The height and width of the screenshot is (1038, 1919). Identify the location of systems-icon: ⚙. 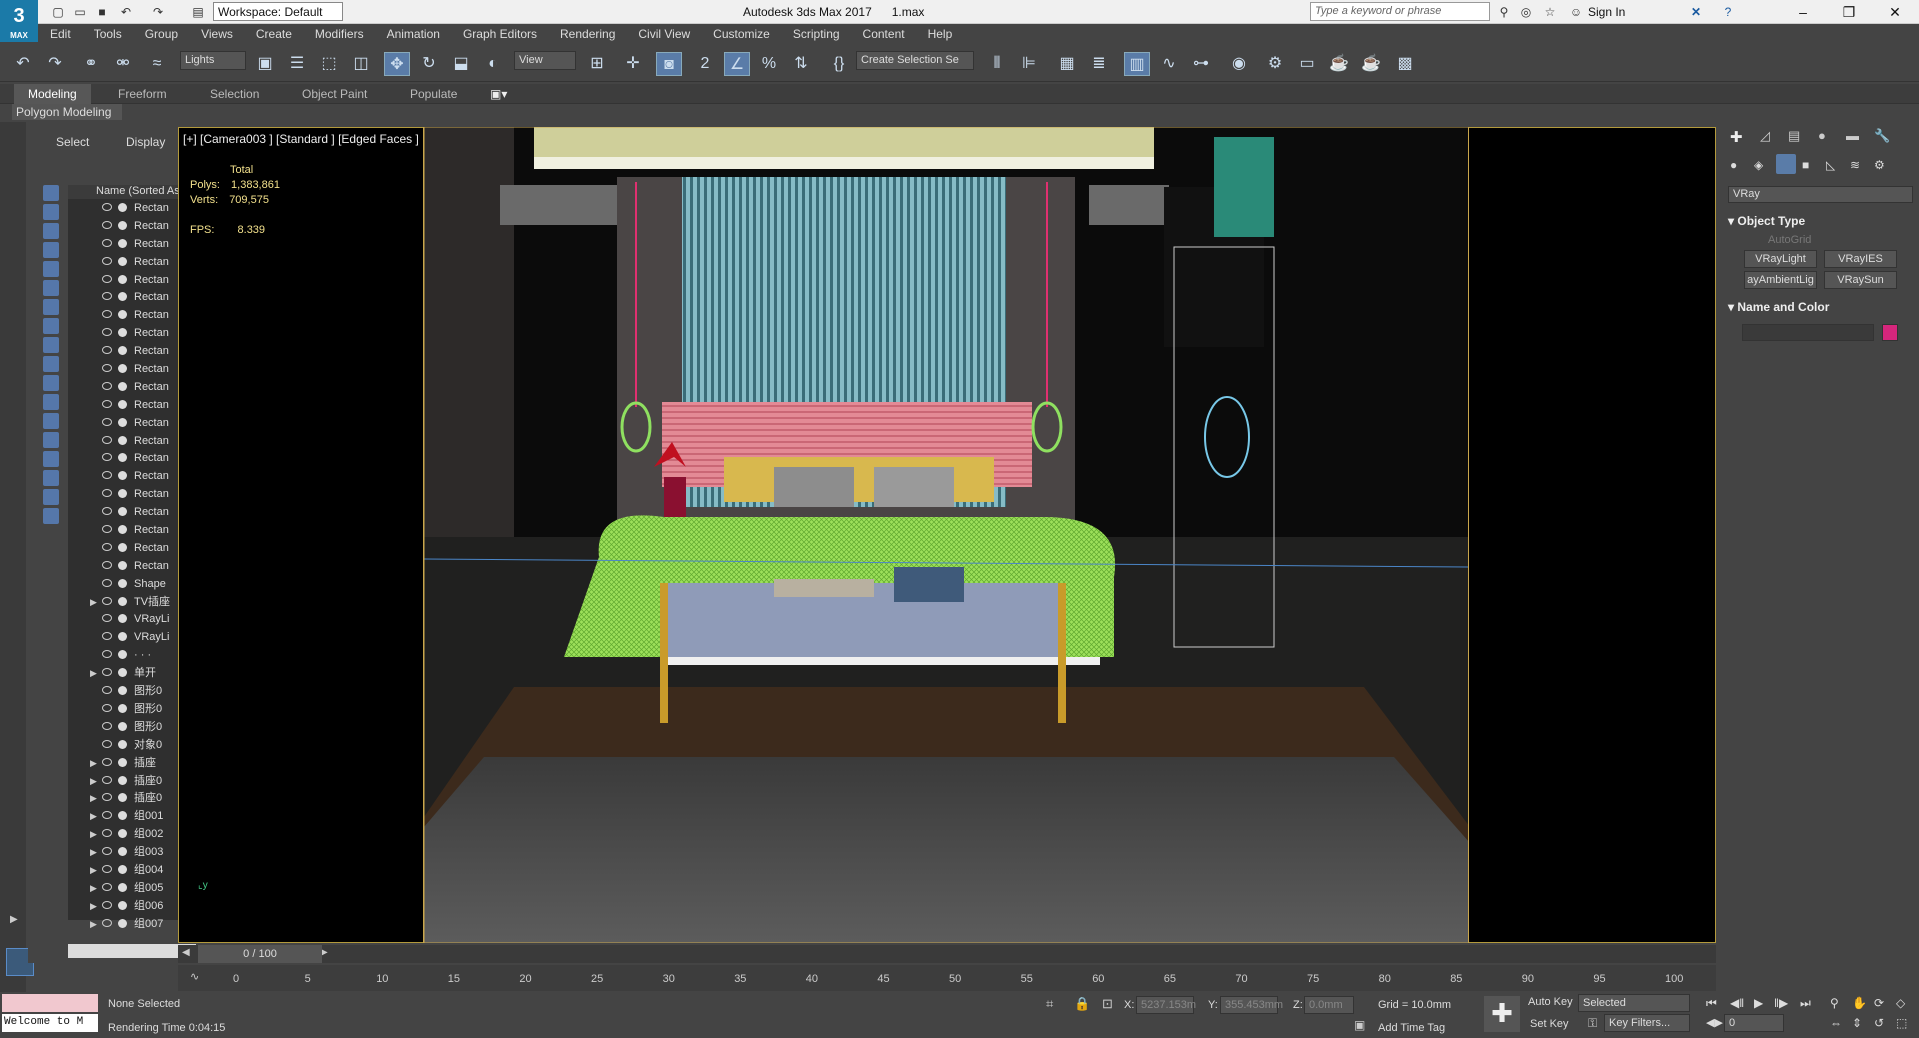
(1879, 165).